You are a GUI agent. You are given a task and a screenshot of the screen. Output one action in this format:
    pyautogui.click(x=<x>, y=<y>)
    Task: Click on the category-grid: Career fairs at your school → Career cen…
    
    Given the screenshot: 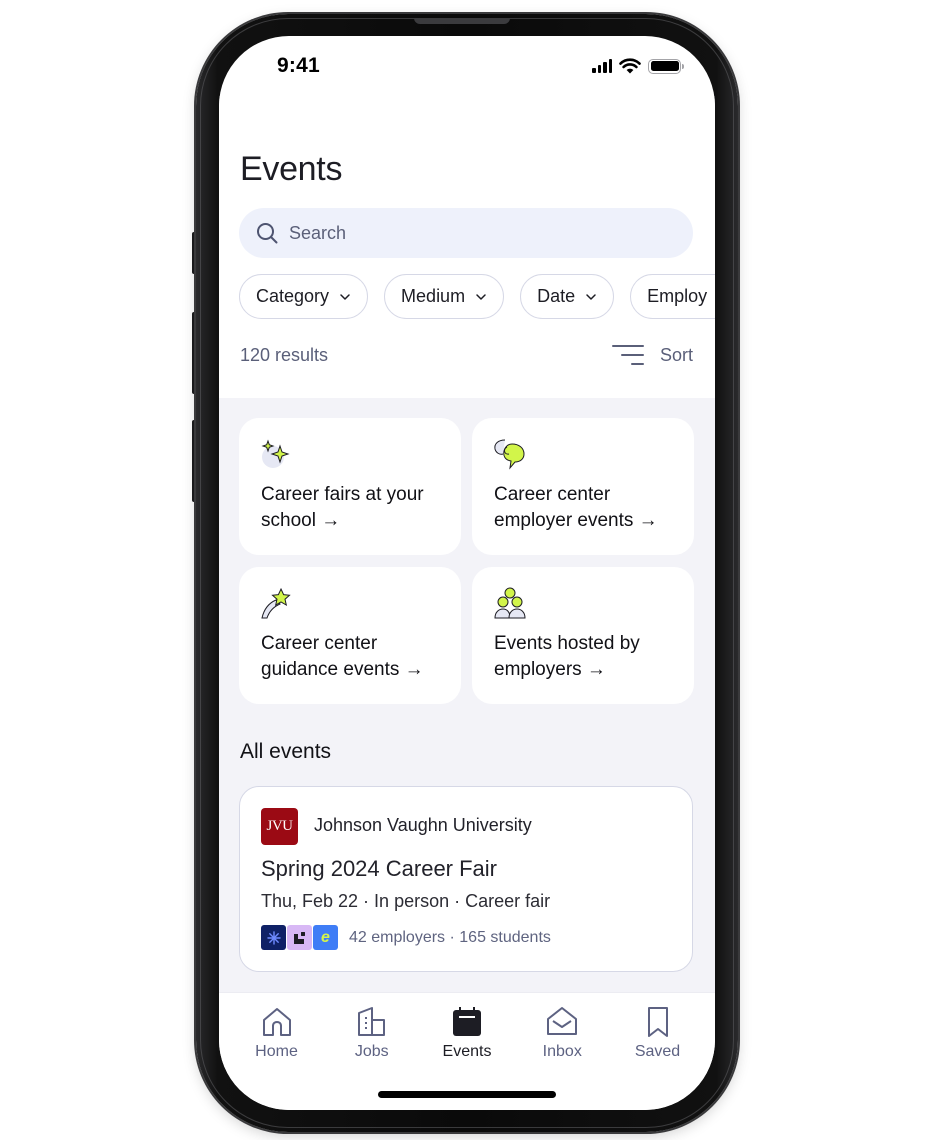 What is the action you would take?
    pyautogui.click(x=466, y=561)
    